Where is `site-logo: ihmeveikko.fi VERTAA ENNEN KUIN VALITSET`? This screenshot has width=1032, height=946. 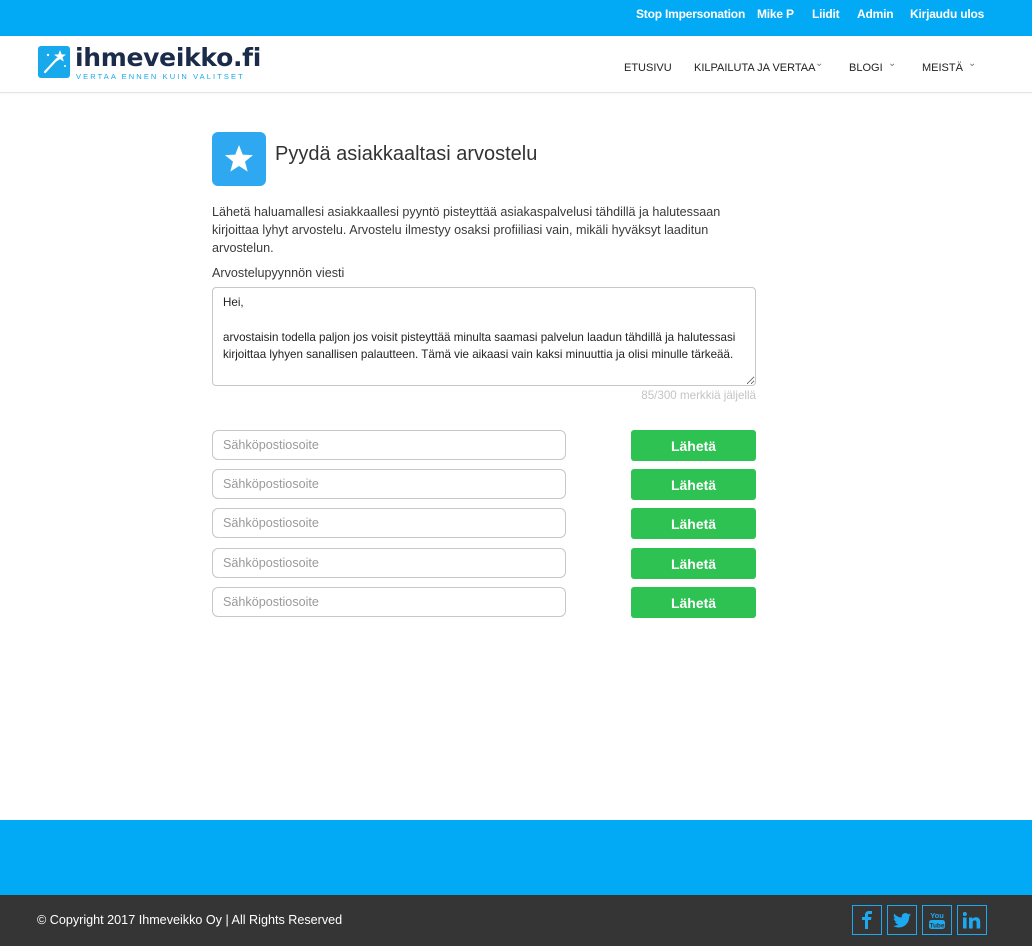 site-logo: ihmeveikko.fi VERTAA ENNEN KUIN VALITSET is located at coordinates (149, 62).